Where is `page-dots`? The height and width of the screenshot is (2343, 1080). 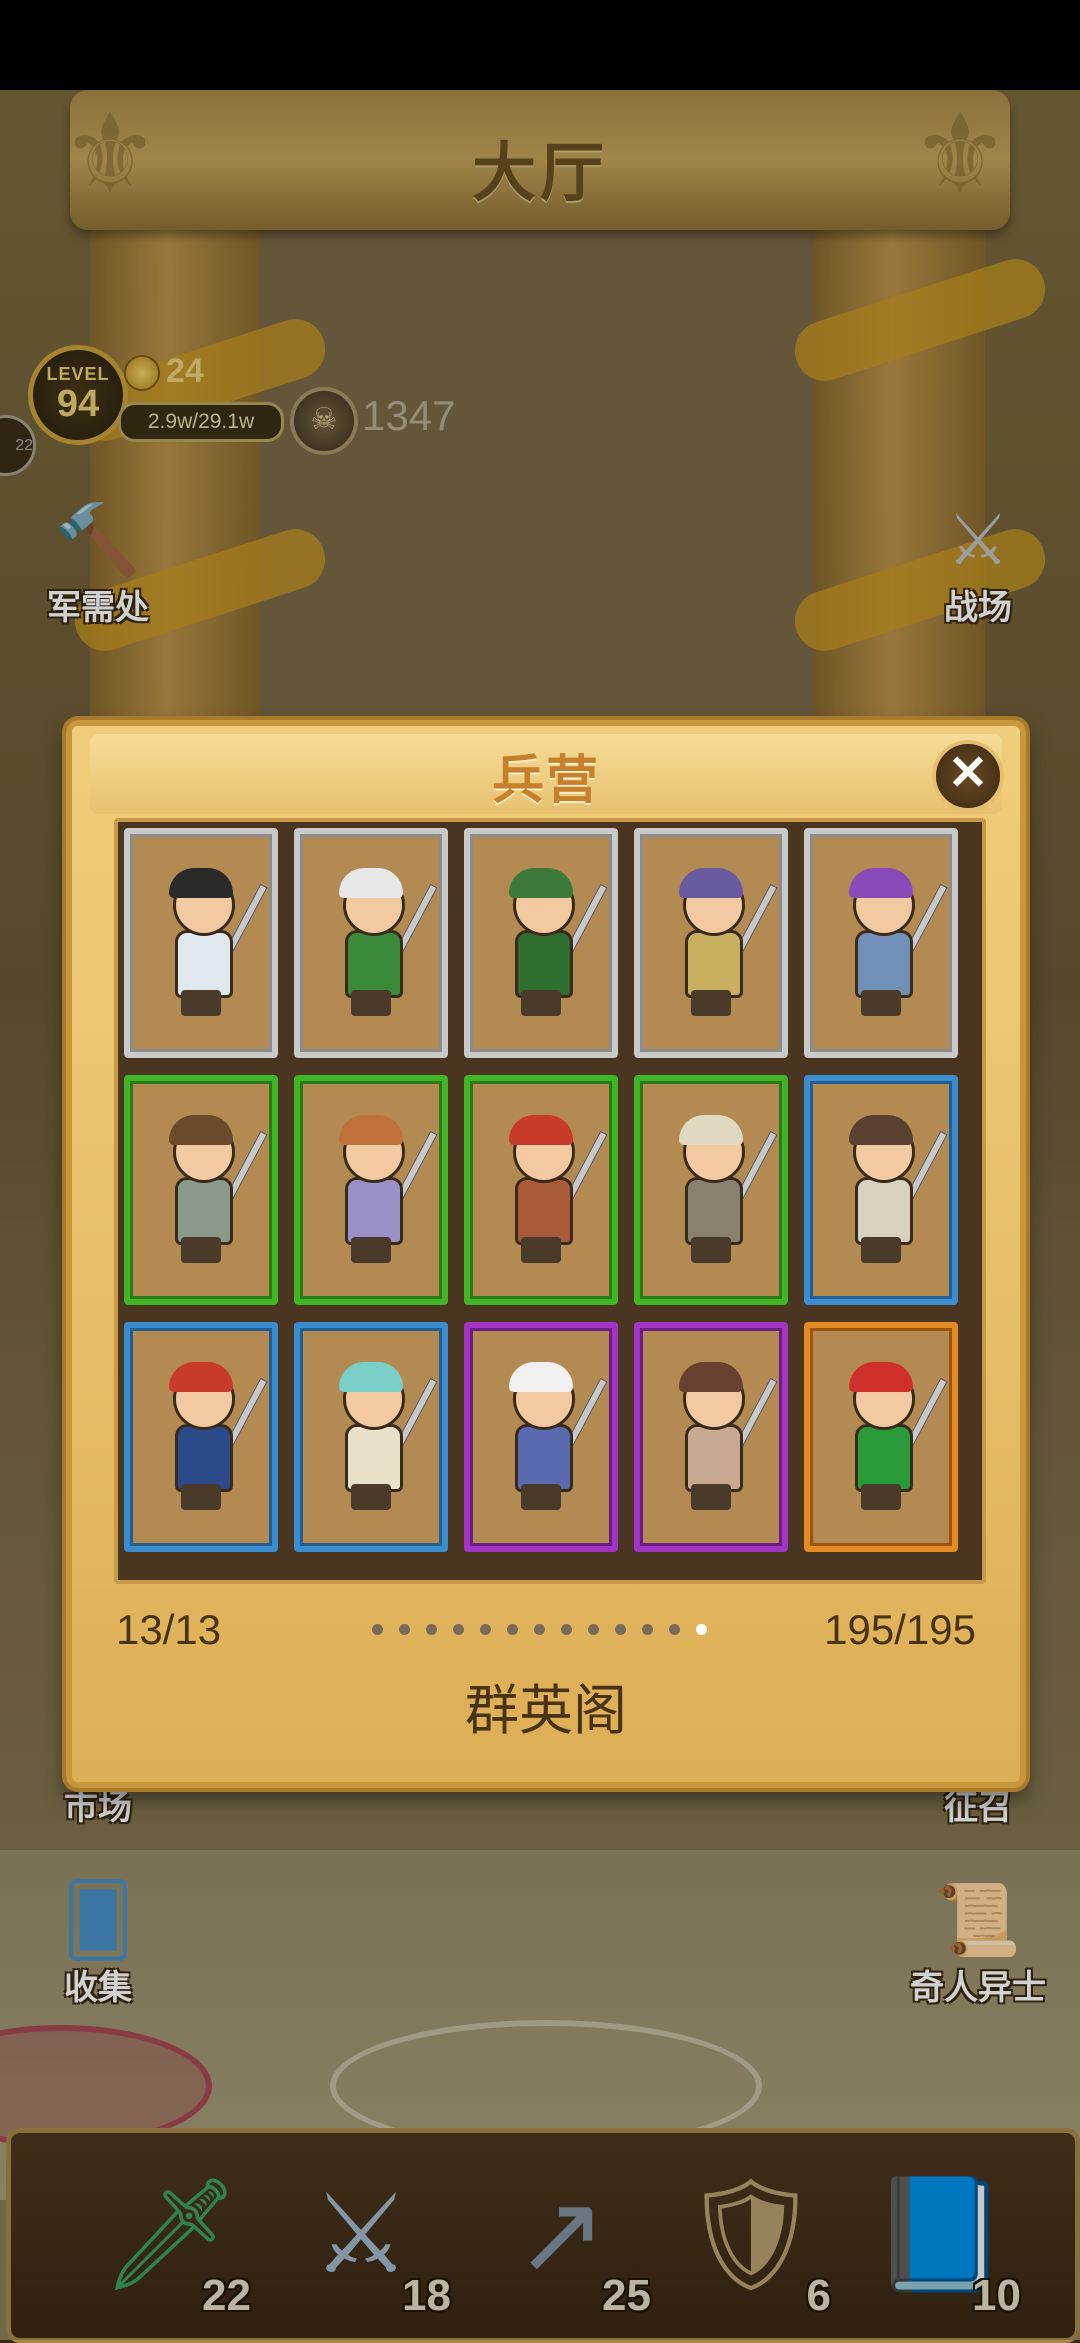 page-dots is located at coordinates (539, 1629).